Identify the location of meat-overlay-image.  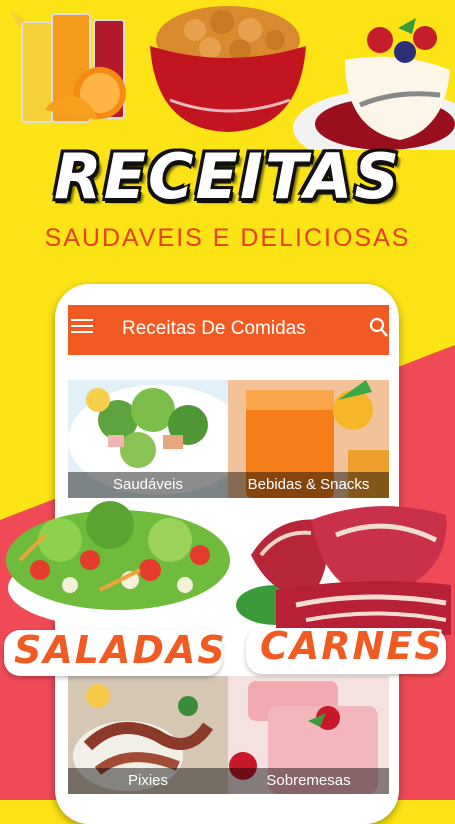
(343, 570).